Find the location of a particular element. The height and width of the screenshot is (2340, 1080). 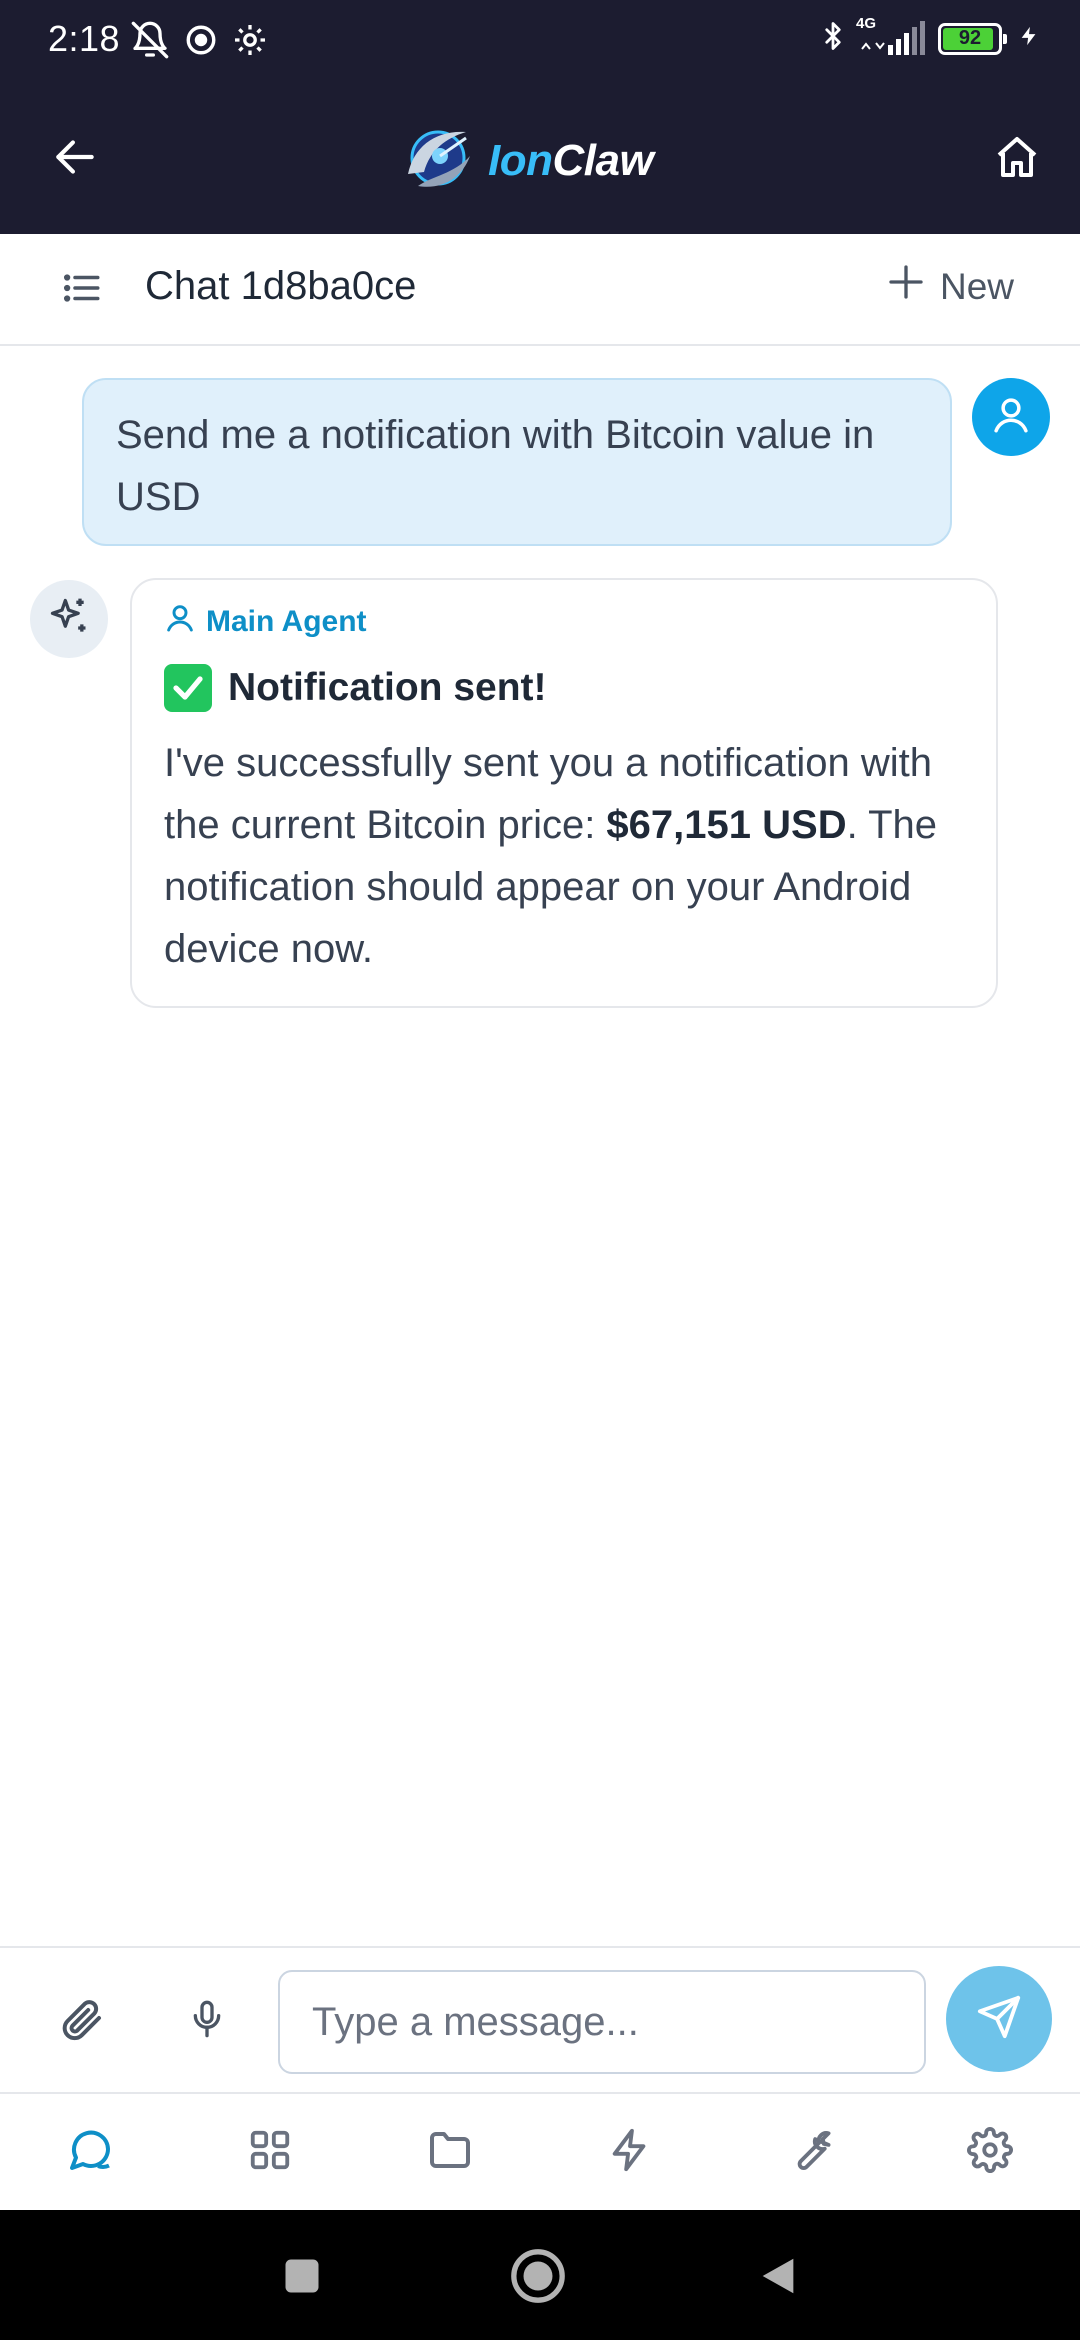

message-input is located at coordinates (602, 2022).